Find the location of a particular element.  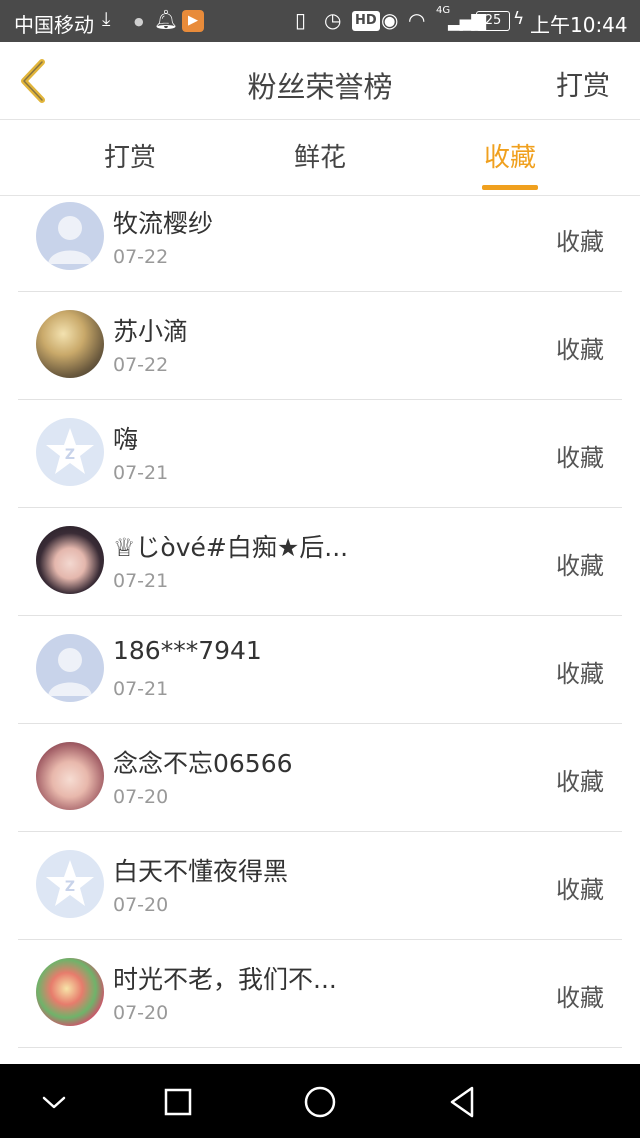

list-item: ♕じòvé#白痴★后... 07-21 收藏 is located at coordinates (320, 562).